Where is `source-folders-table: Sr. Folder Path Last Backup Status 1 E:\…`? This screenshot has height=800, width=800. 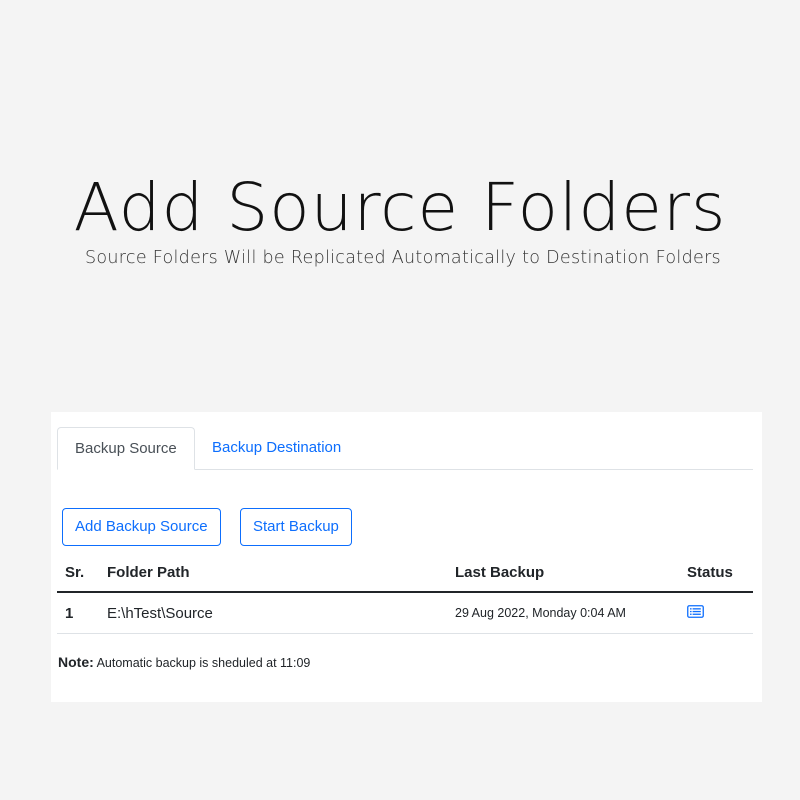 source-folders-table: Sr. Folder Path Last Backup Status 1 E:\… is located at coordinates (405, 594).